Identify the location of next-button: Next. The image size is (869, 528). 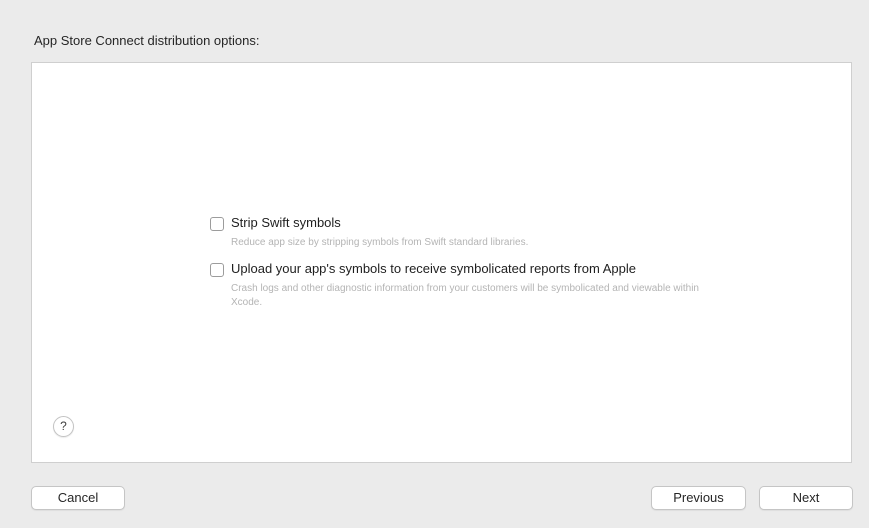
(806, 498).